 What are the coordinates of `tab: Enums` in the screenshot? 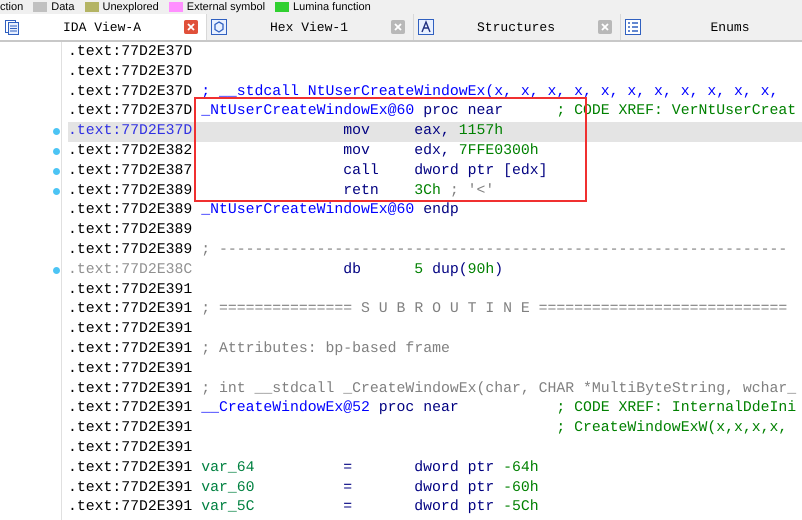 It's located at (711, 27).